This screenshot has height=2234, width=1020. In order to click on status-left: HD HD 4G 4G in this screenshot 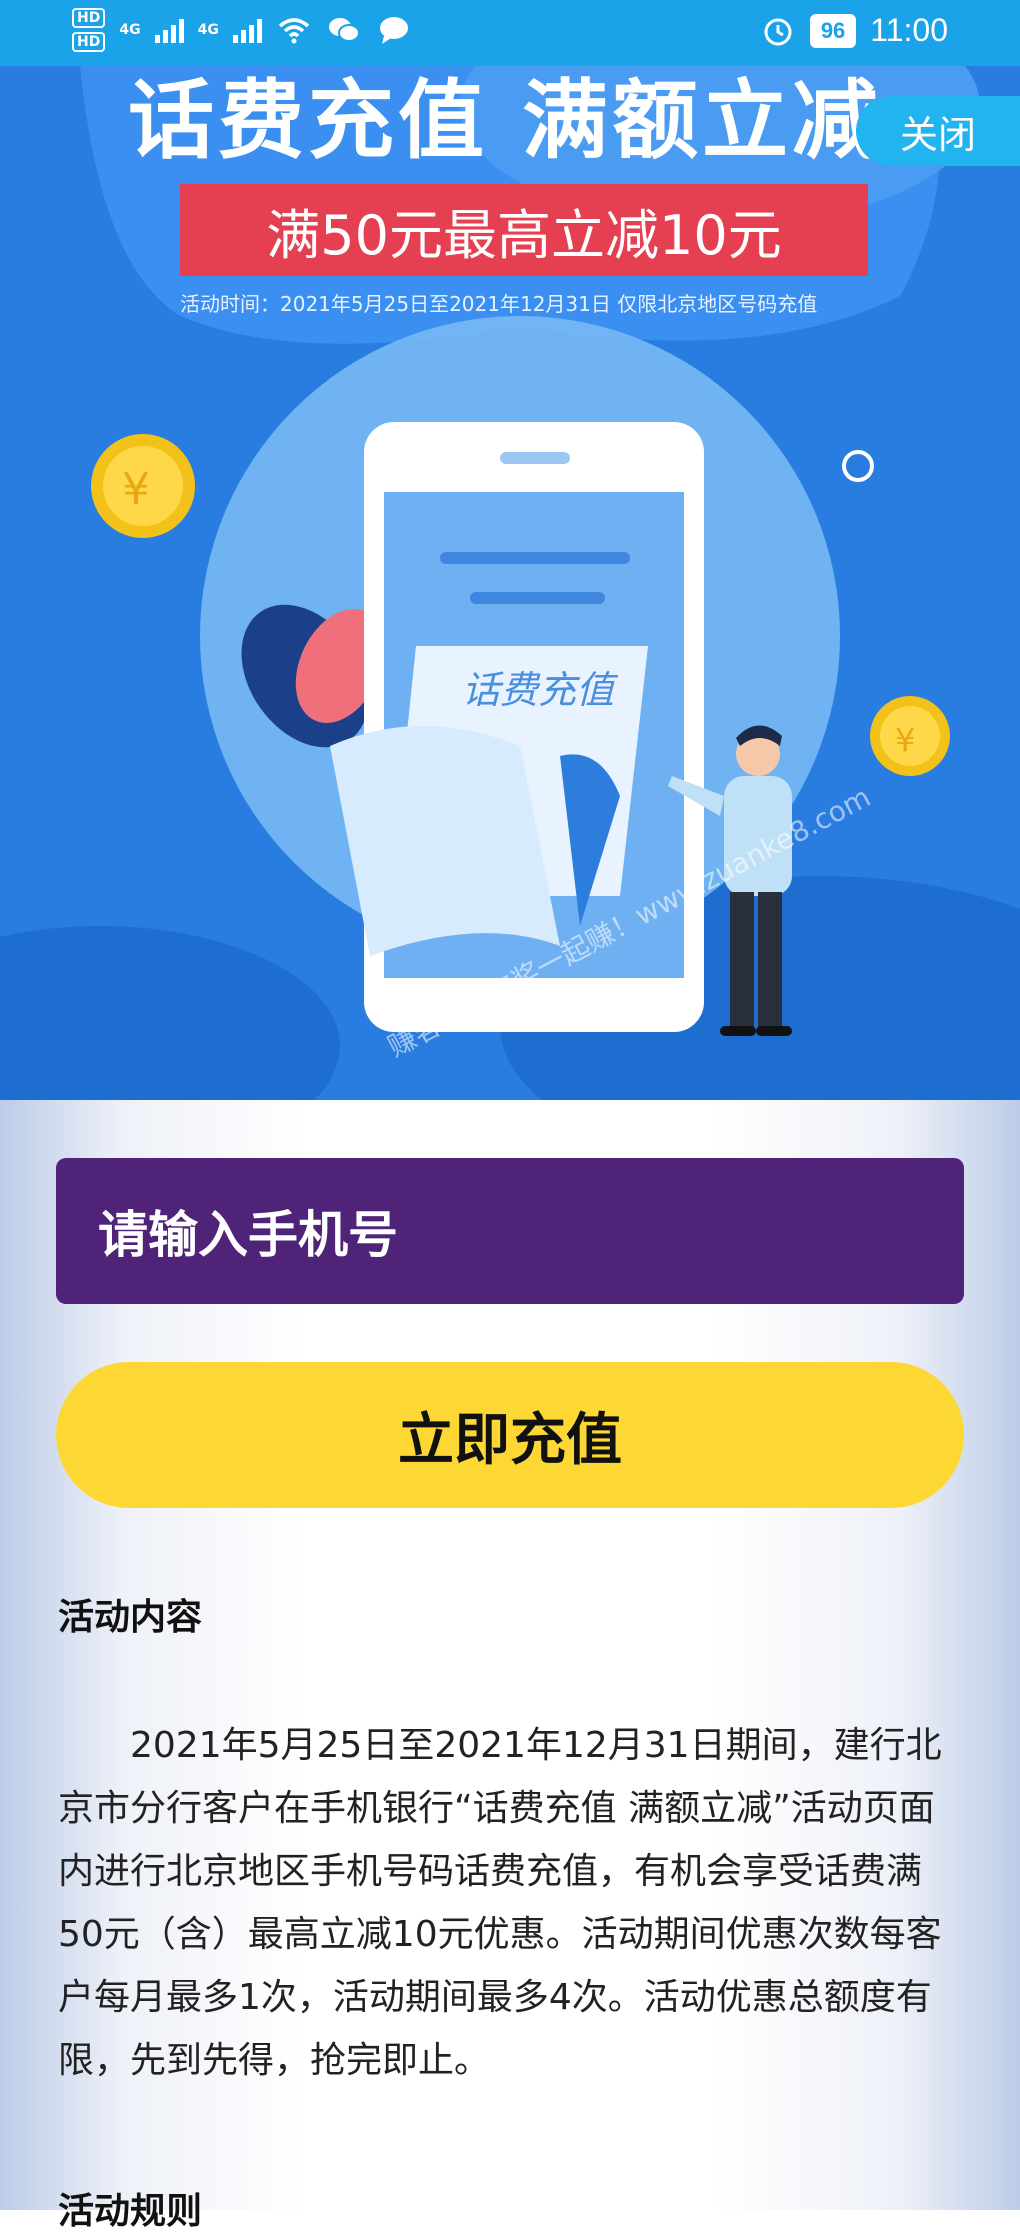, I will do `click(242, 30)`.